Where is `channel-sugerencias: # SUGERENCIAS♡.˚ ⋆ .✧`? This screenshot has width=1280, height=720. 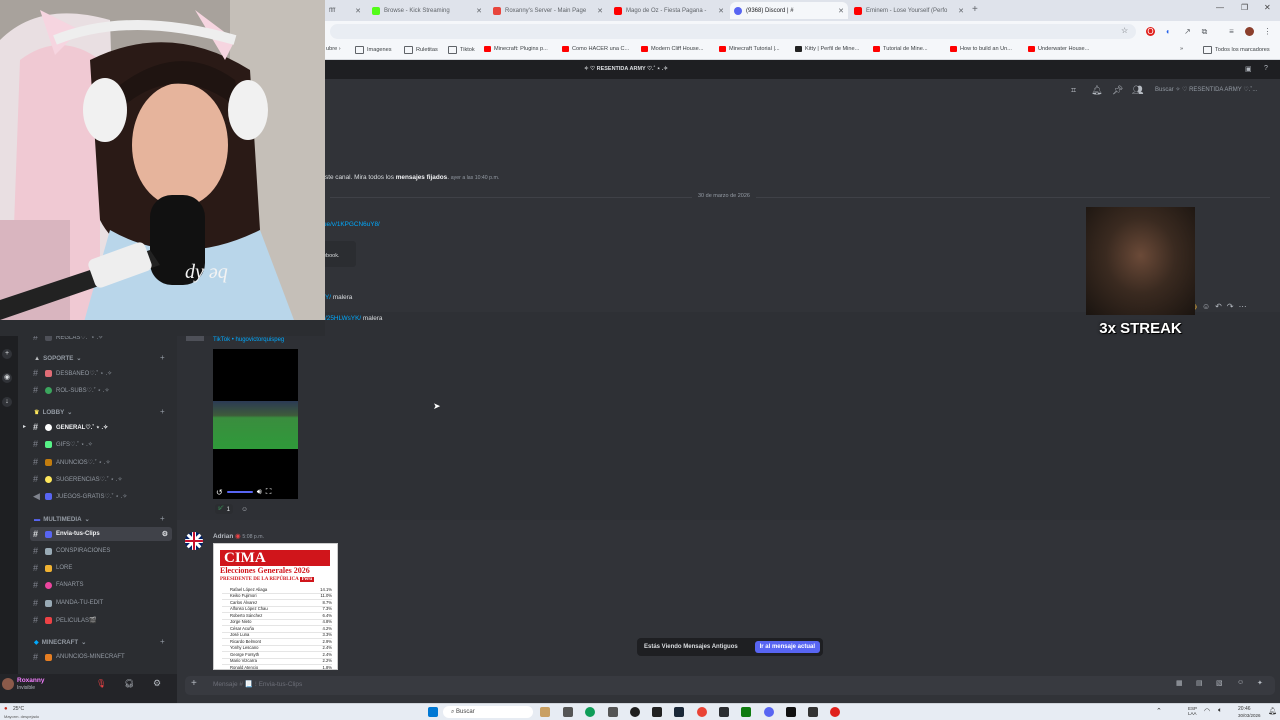 channel-sugerencias: # SUGERENCIAS♡.˚ ⋆ .✧ is located at coordinates (101, 479).